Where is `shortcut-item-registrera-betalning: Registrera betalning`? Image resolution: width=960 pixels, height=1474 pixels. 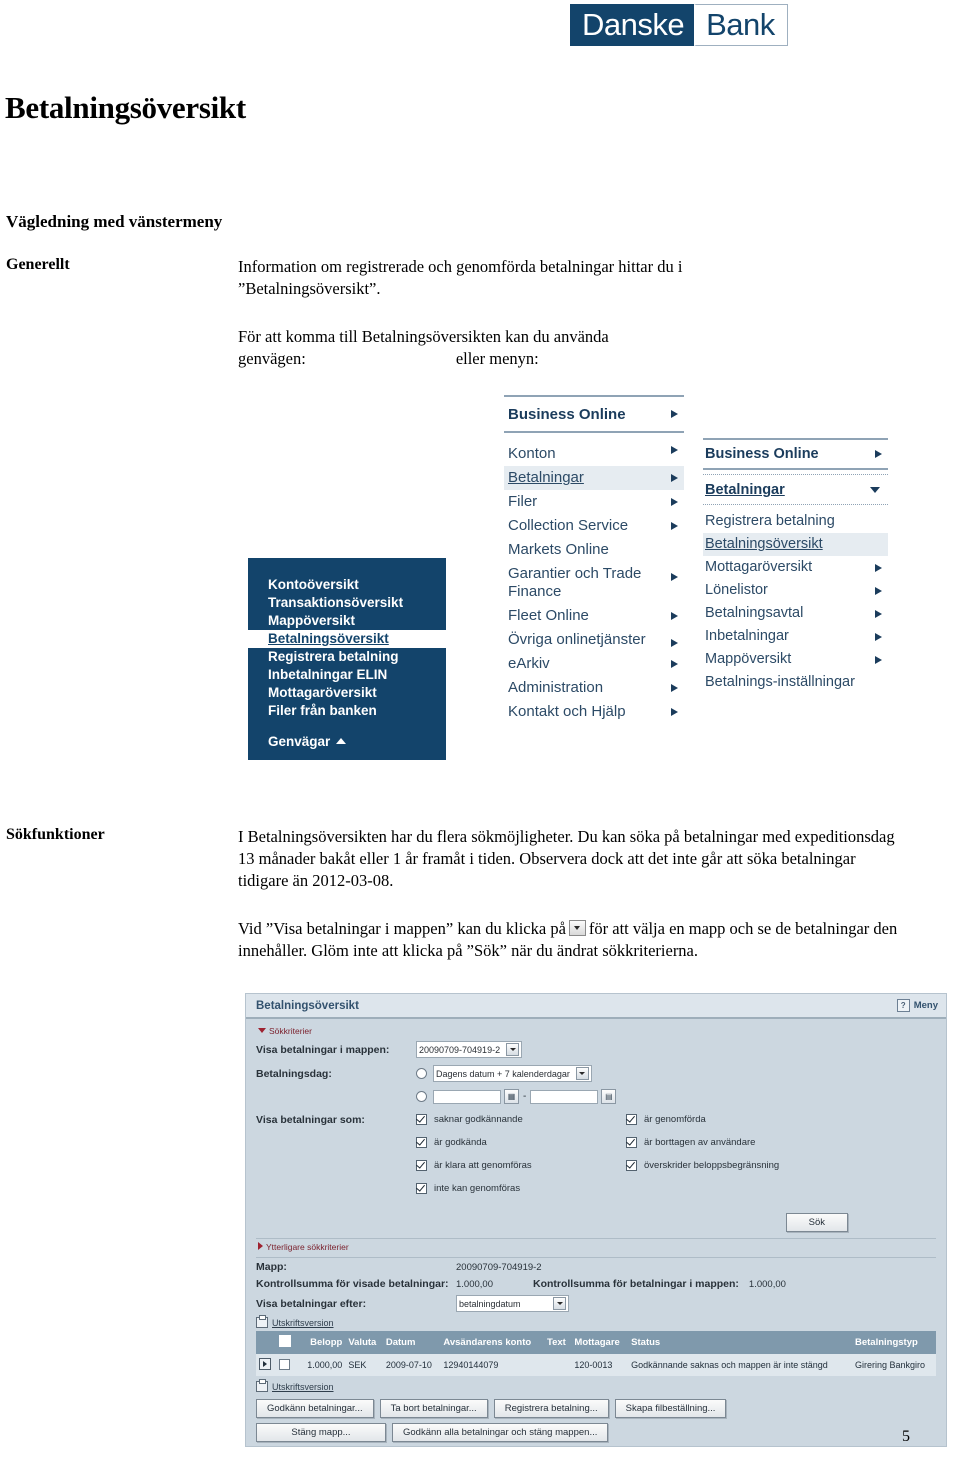 shortcut-item-registrera-betalning: Registrera betalning is located at coordinates (347, 657).